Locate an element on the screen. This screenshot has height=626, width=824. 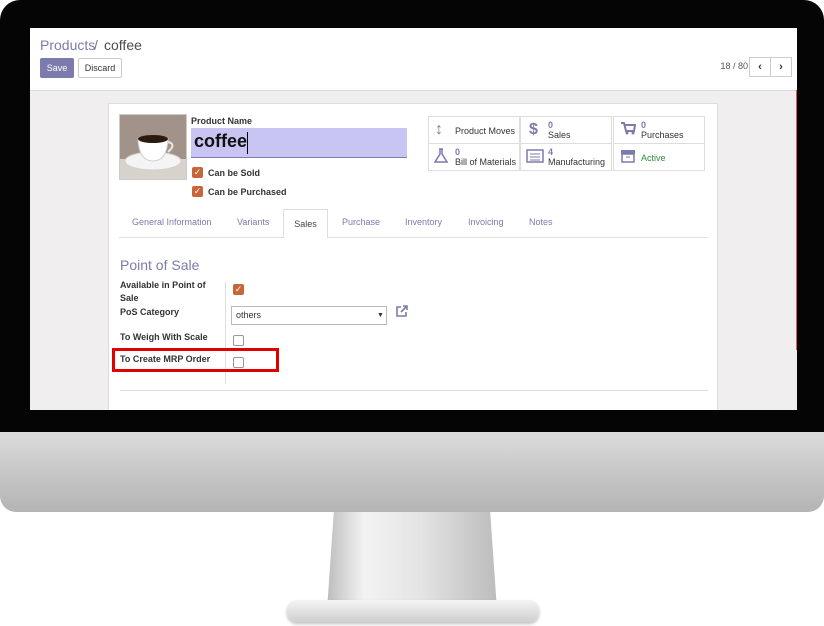
pager-next-button: › is located at coordinates (781, 67).